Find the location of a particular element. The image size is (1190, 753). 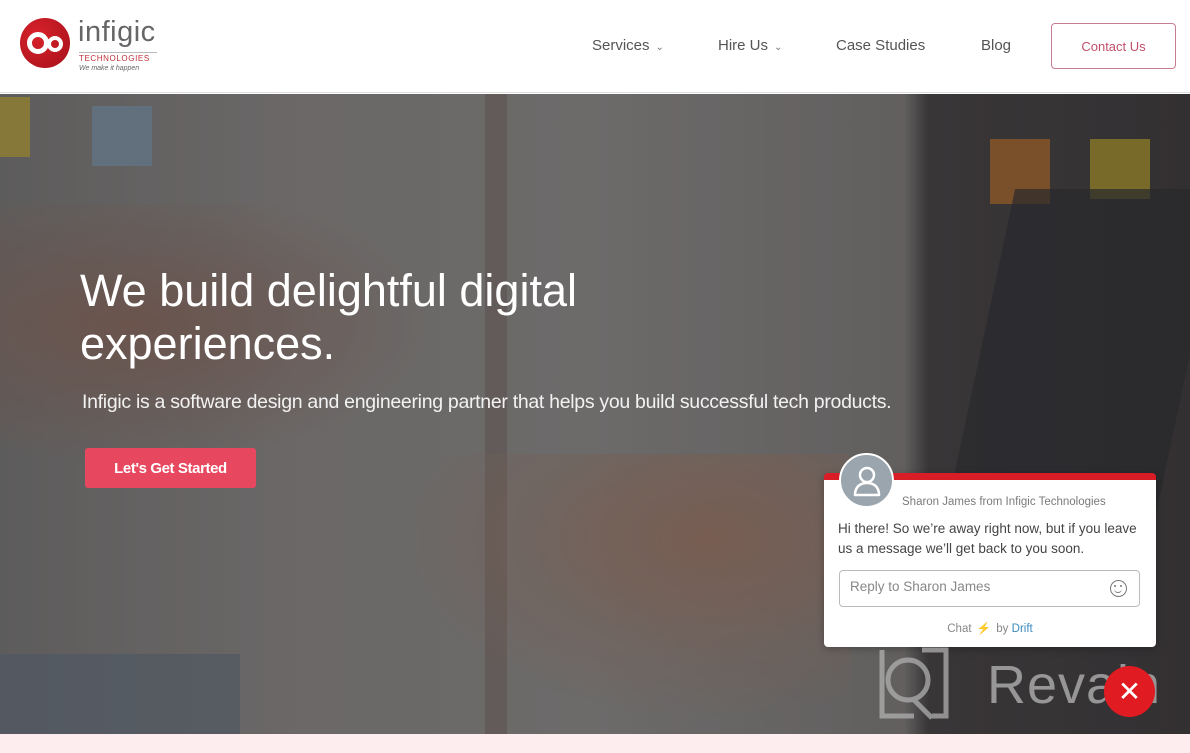

logo-tagline: We make it happen is located at coordinates (109, 68).